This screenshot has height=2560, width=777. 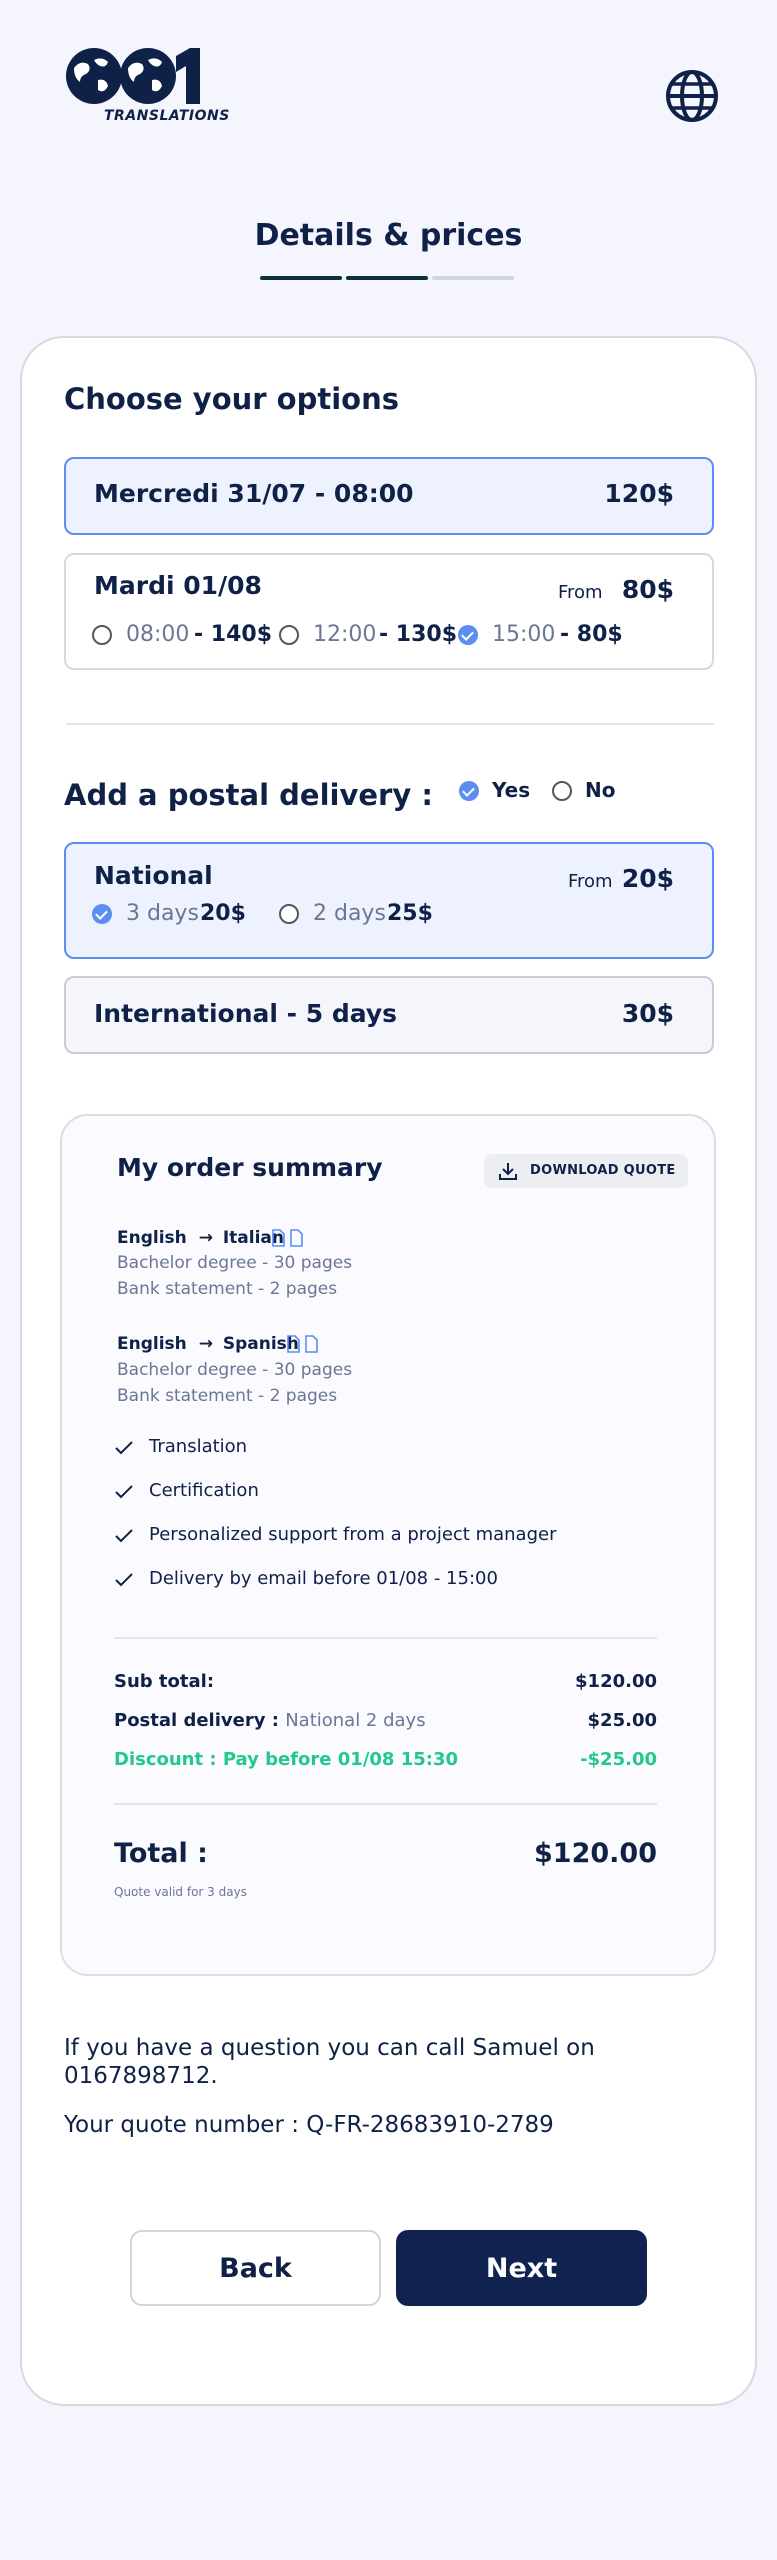 I want to click on option-international-price: 30$, so click(x=647, y=1013).